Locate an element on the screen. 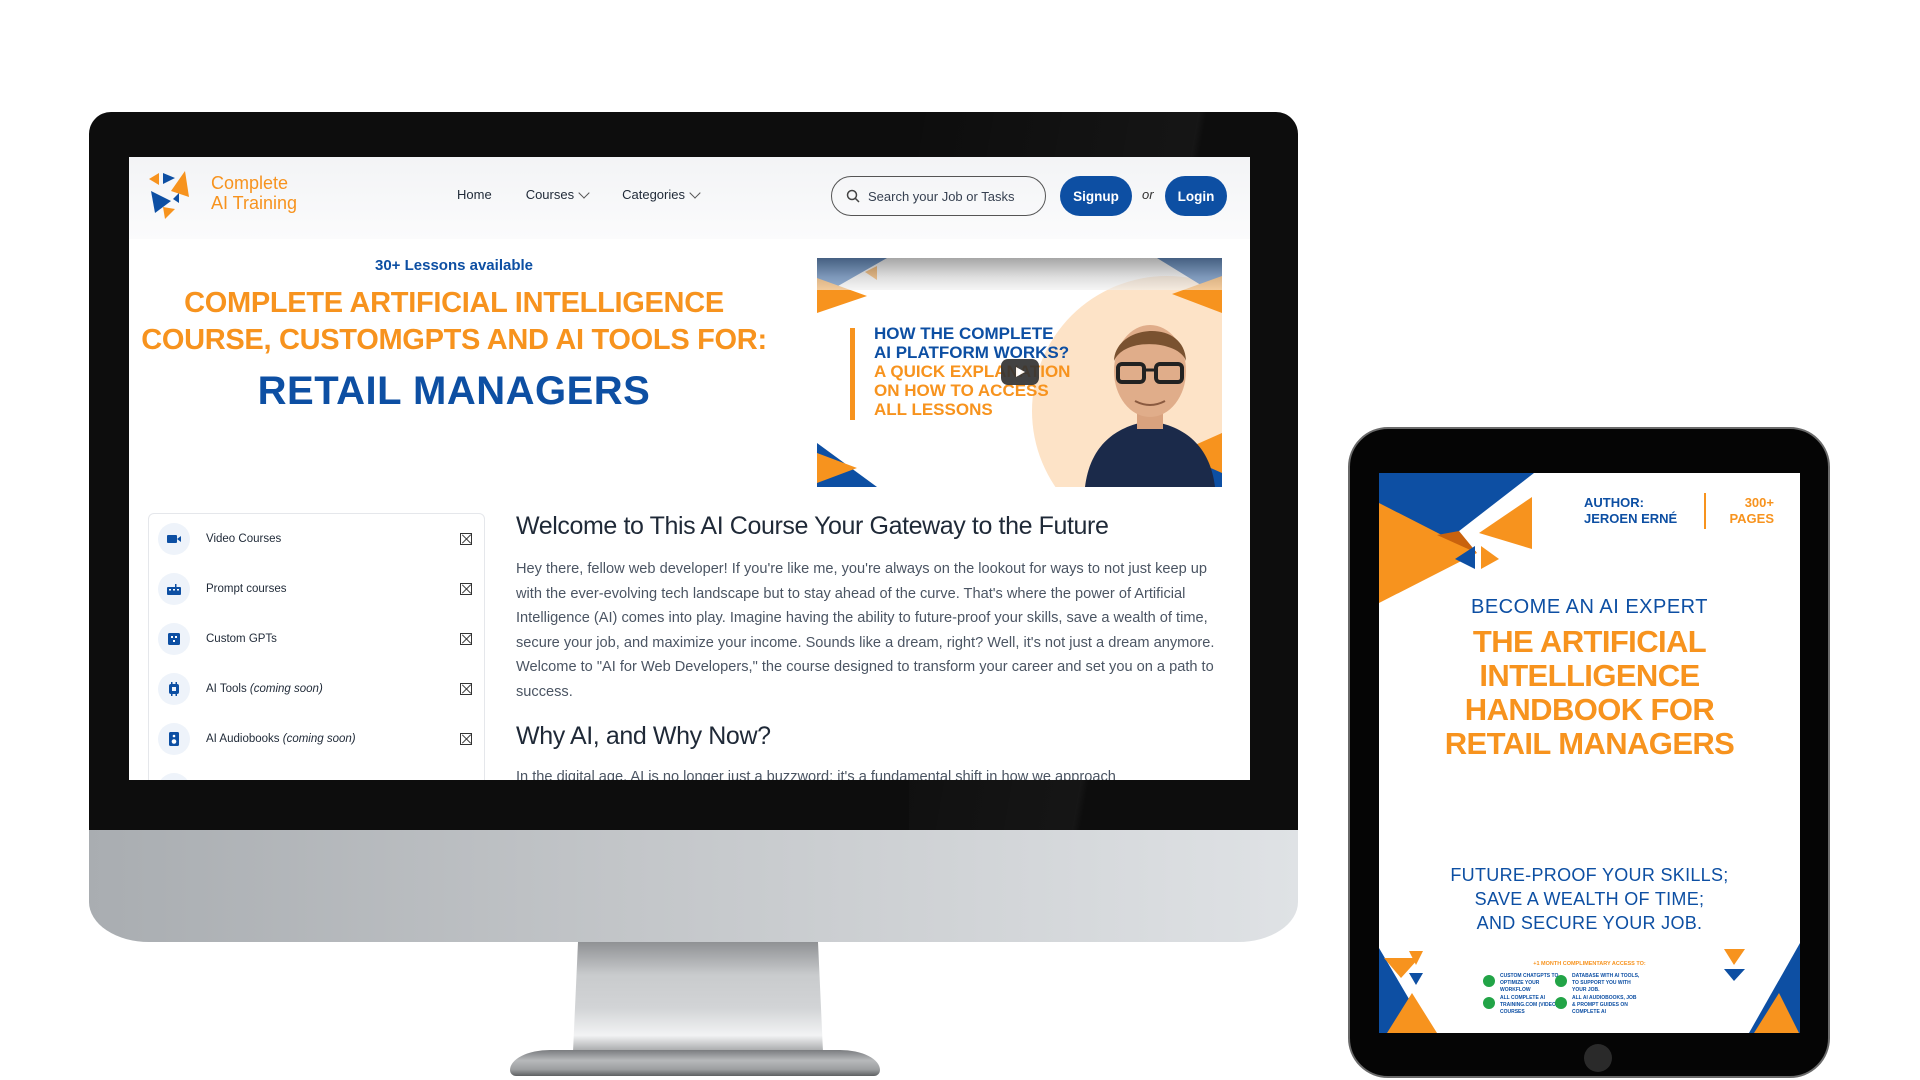 This screenshot has width=1920, height=1080. video-accent-bar is located at coordinates (852, 374).